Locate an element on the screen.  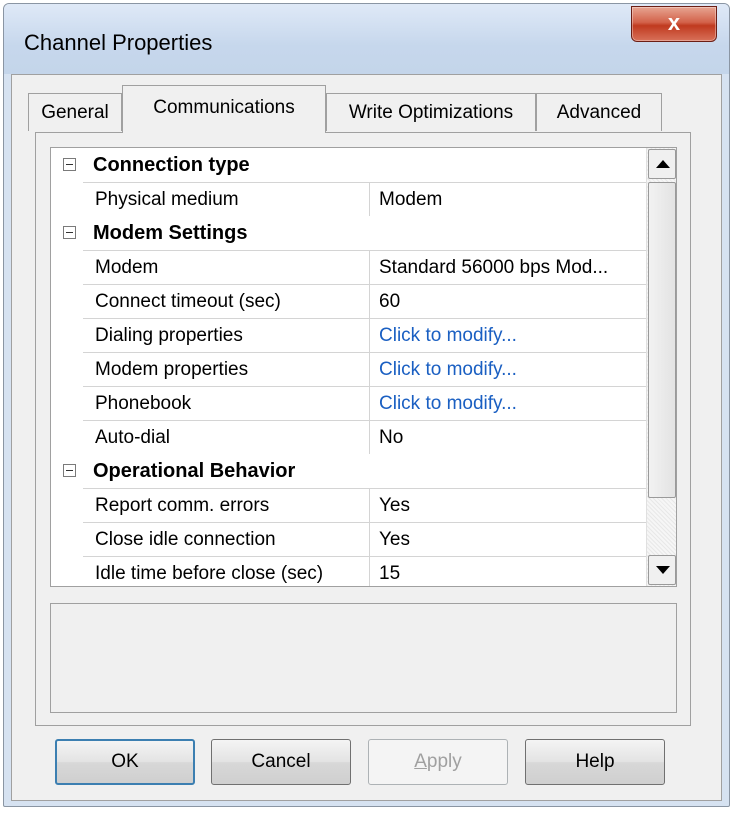
scroll-up-button is located at coordinates (662, 164).